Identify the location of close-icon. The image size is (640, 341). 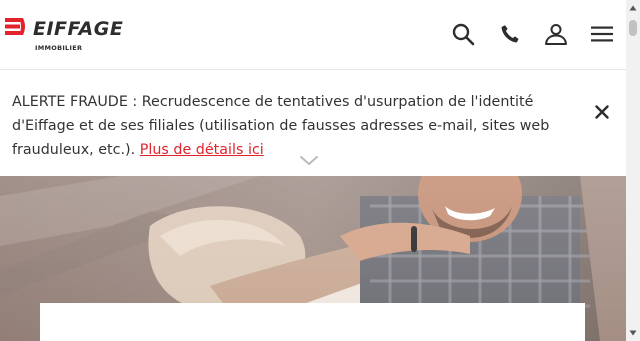
(602, 112).